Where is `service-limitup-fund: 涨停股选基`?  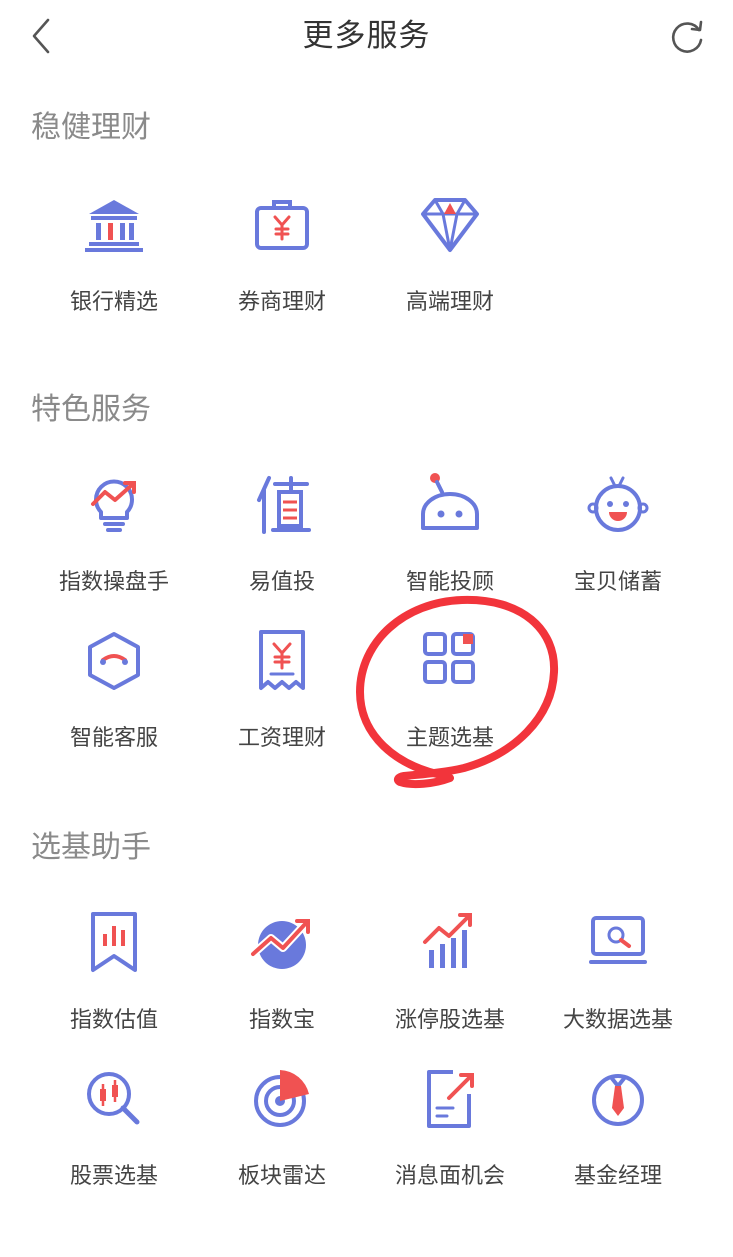 service-limitup-fund: 涨停股选基 is located at coordinates (450, 983).